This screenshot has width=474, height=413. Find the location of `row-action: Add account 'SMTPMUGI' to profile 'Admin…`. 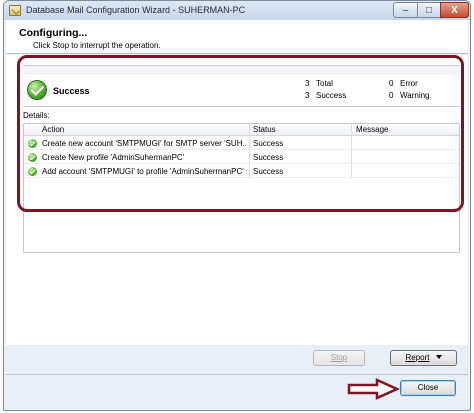

row-action: Add account 'SMTPMUGI' to profile 'Admin… is located at coordinates (144, 171).